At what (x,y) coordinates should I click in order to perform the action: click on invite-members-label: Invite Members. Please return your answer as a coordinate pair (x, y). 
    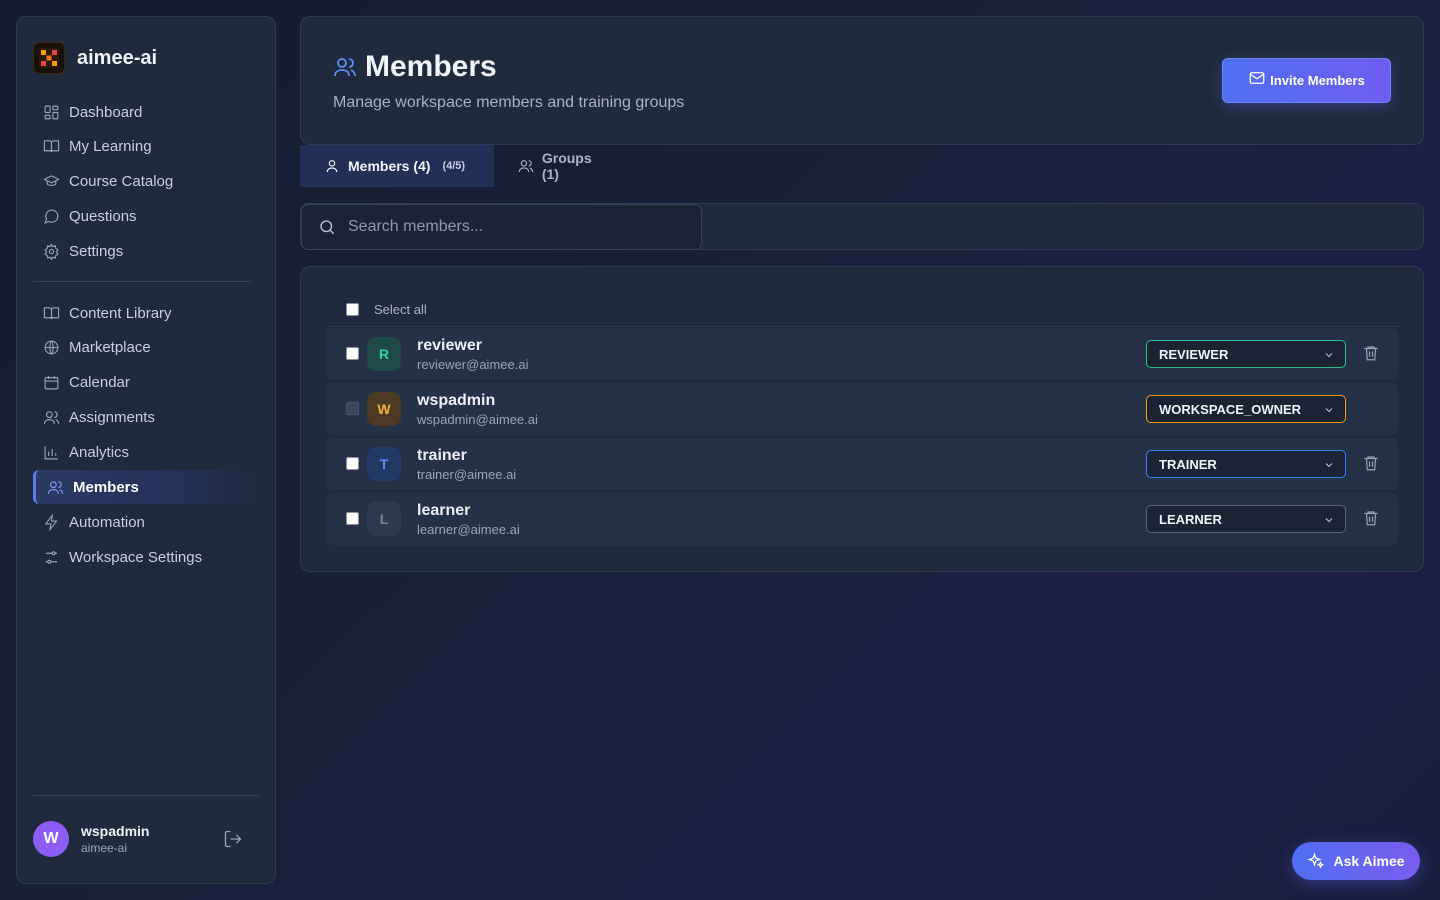
    Looking at the image, I should click on (1317, 80).